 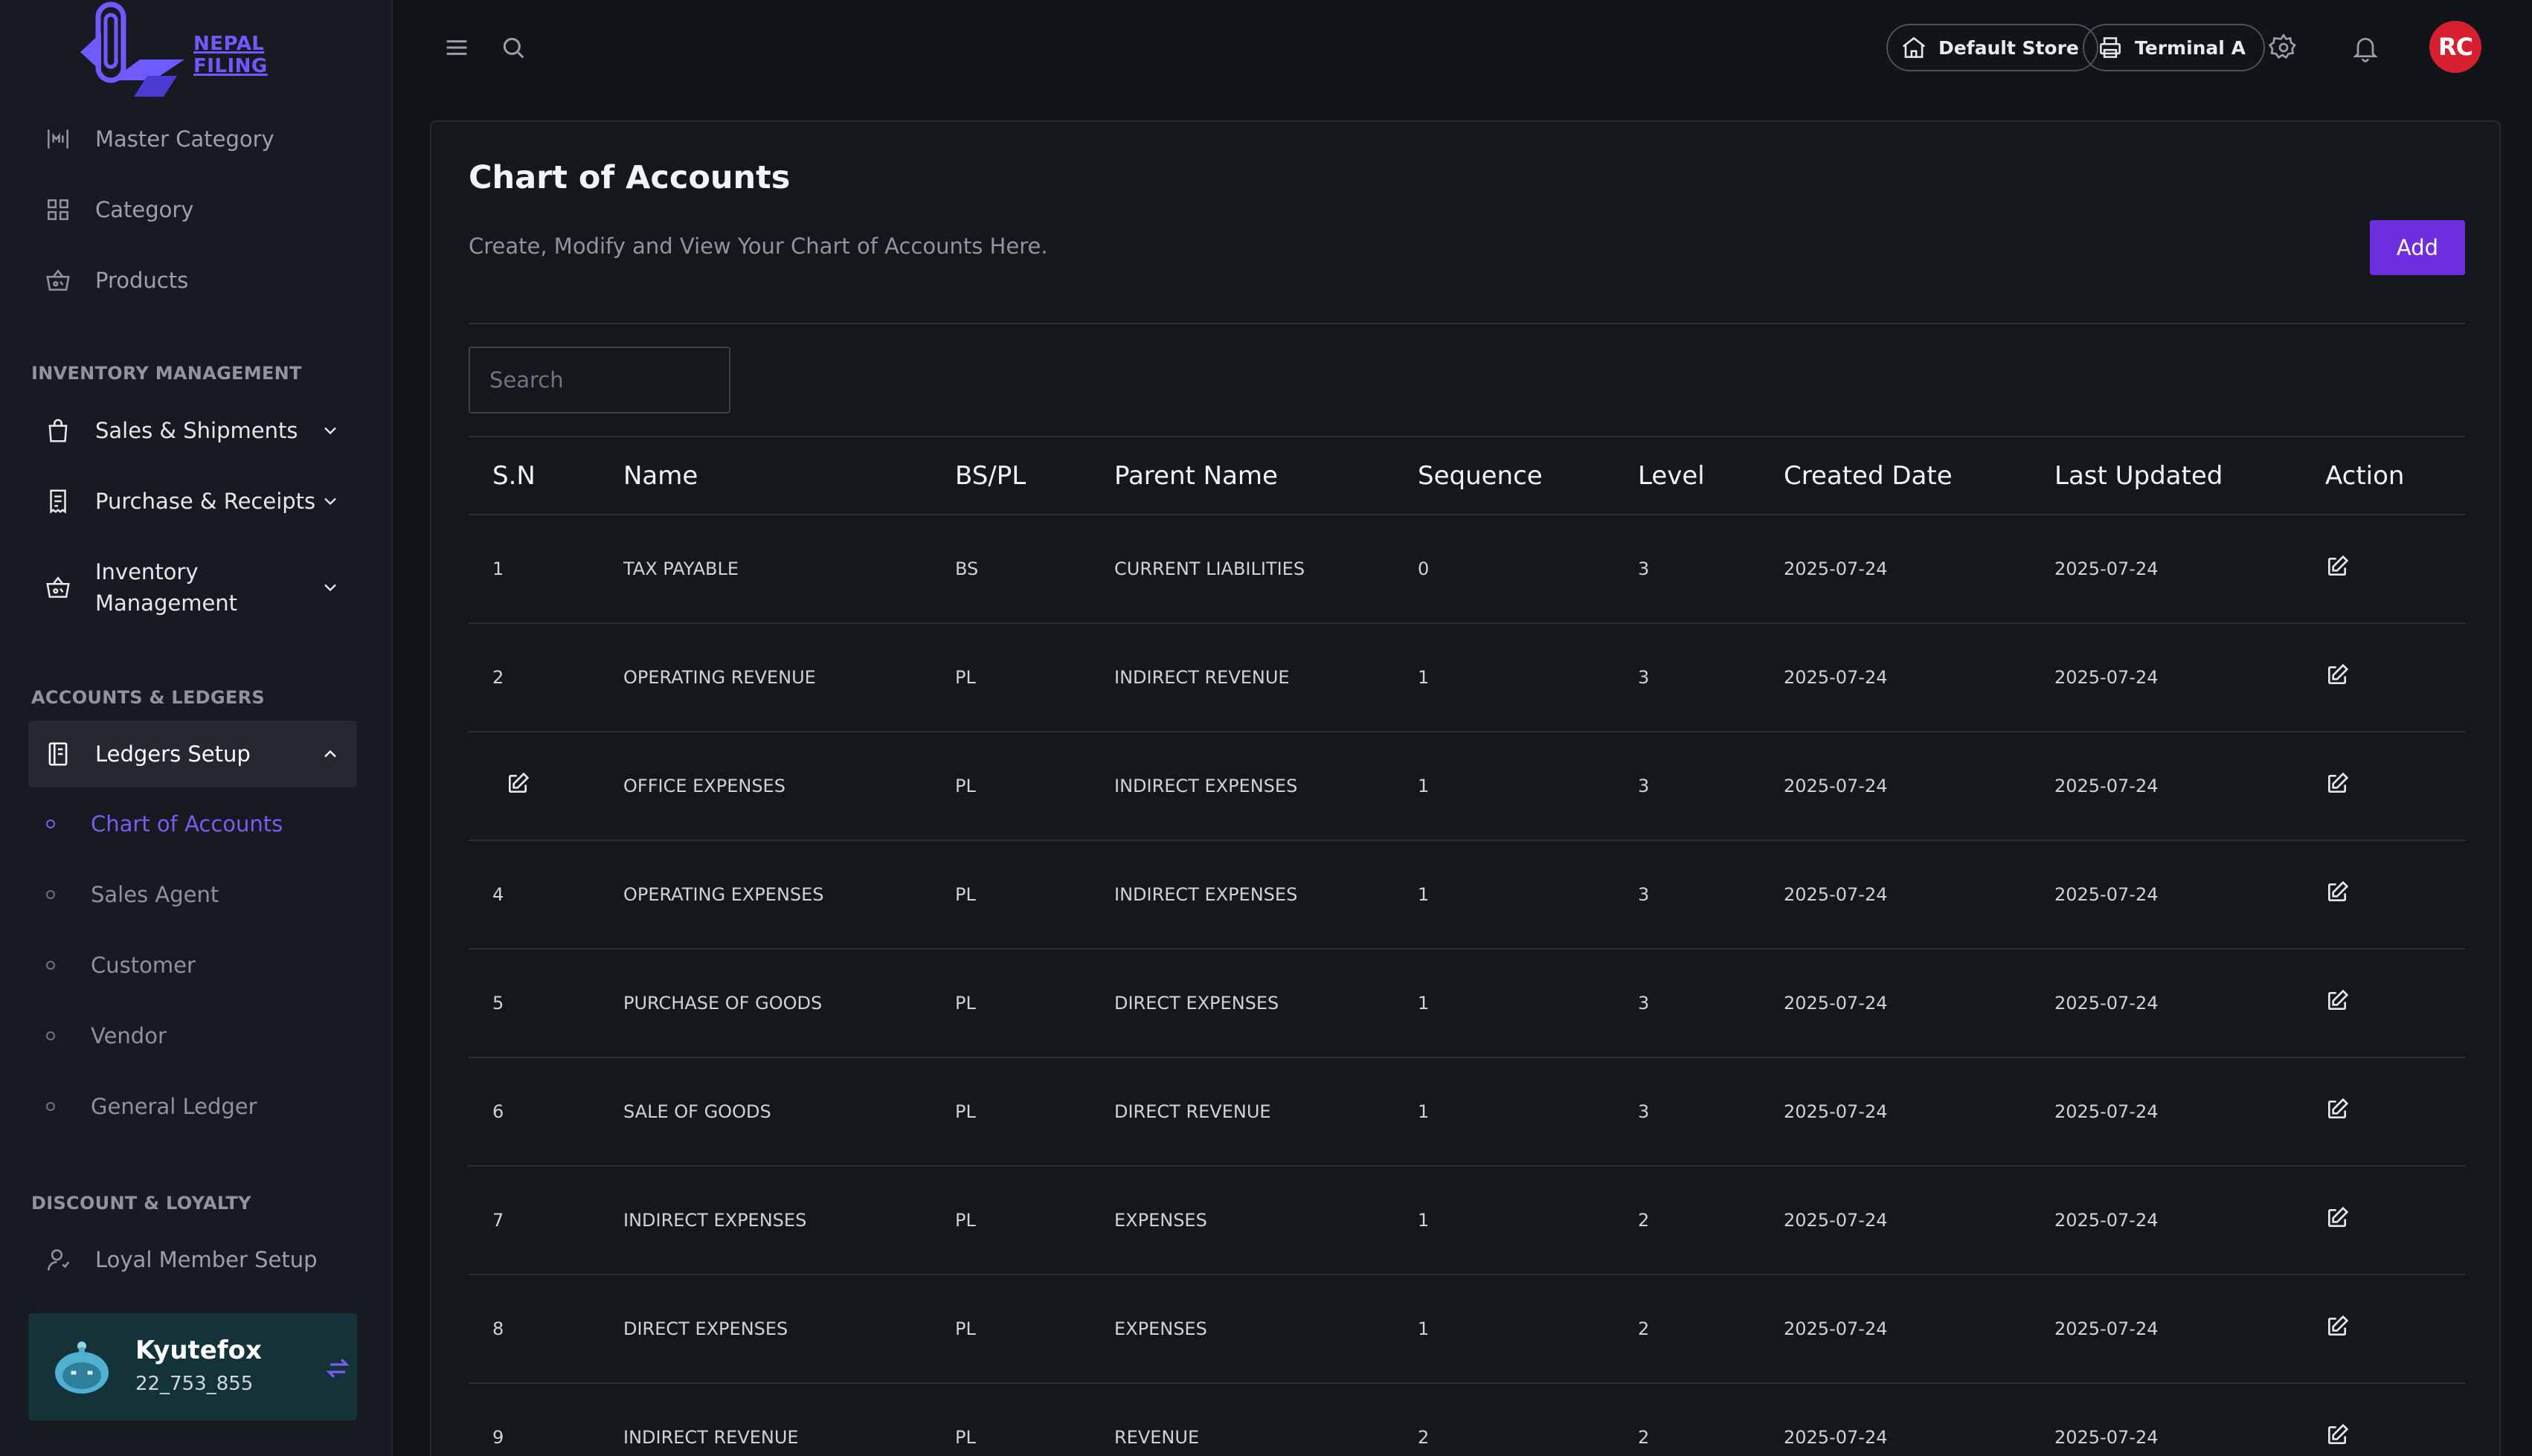 I want to click on menu-icon, so click(x=457, y=47).